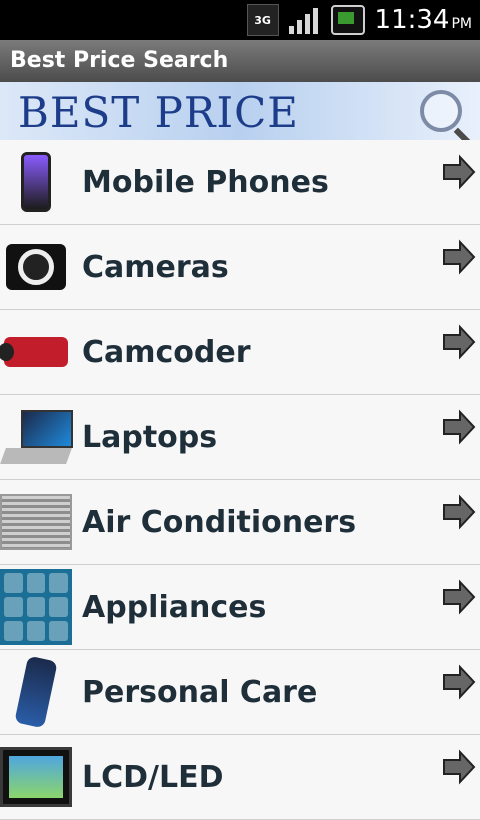 The image size is (480, 820). Describe the element at coordinates (36, 522) in the screenshot. I see `air-conditioner-icon` at that location.